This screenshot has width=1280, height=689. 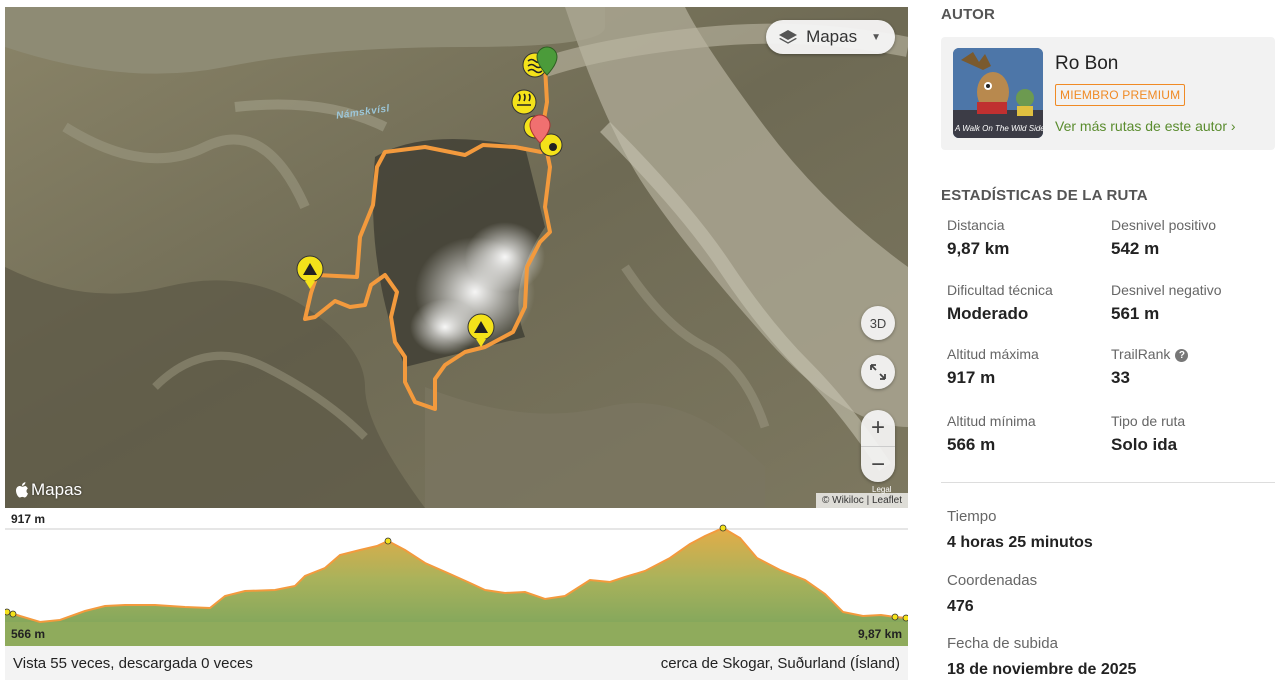 What do you see at coordinates (1135, 313) in the screenshot?
I see `stat-value: 561 m` at bounding box center [1135, 313].